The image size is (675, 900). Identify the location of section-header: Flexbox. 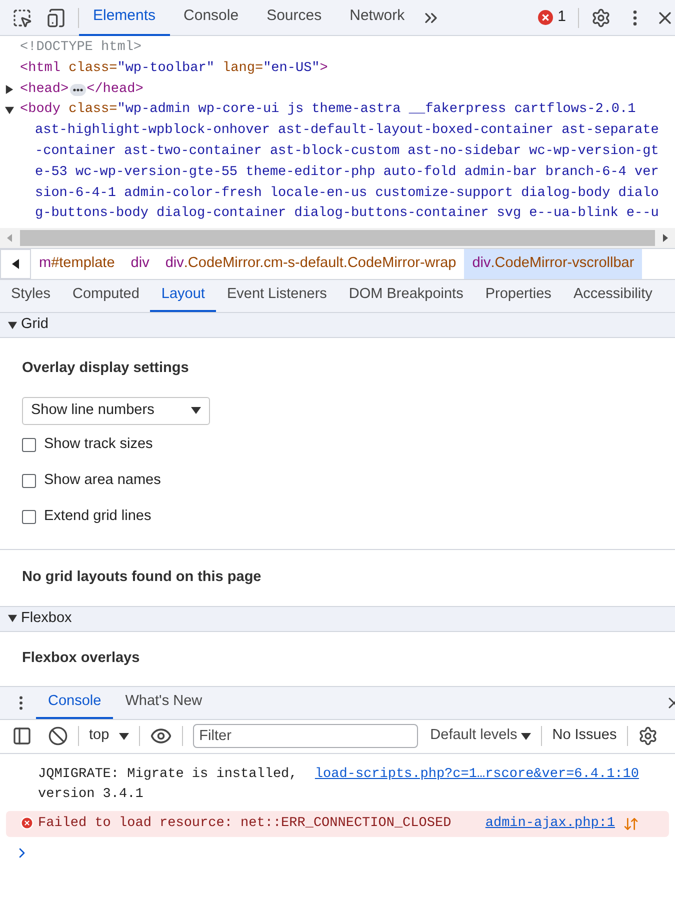
(337, 619).